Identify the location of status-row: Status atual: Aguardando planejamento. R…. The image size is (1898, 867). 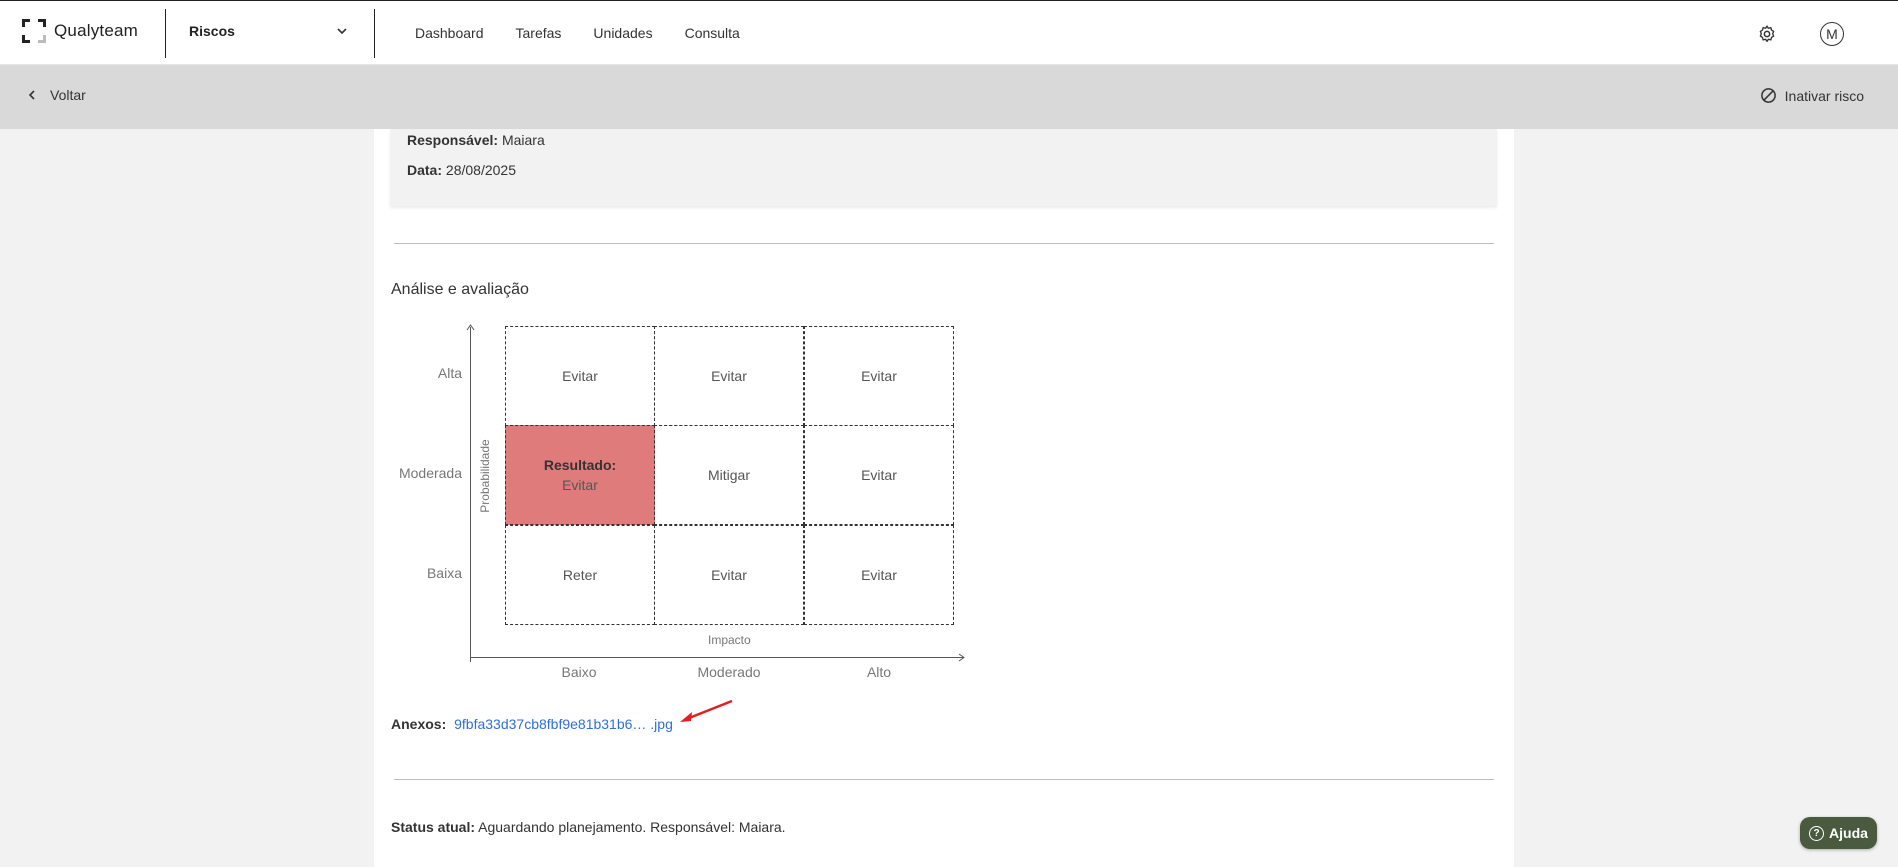
(588, 827).